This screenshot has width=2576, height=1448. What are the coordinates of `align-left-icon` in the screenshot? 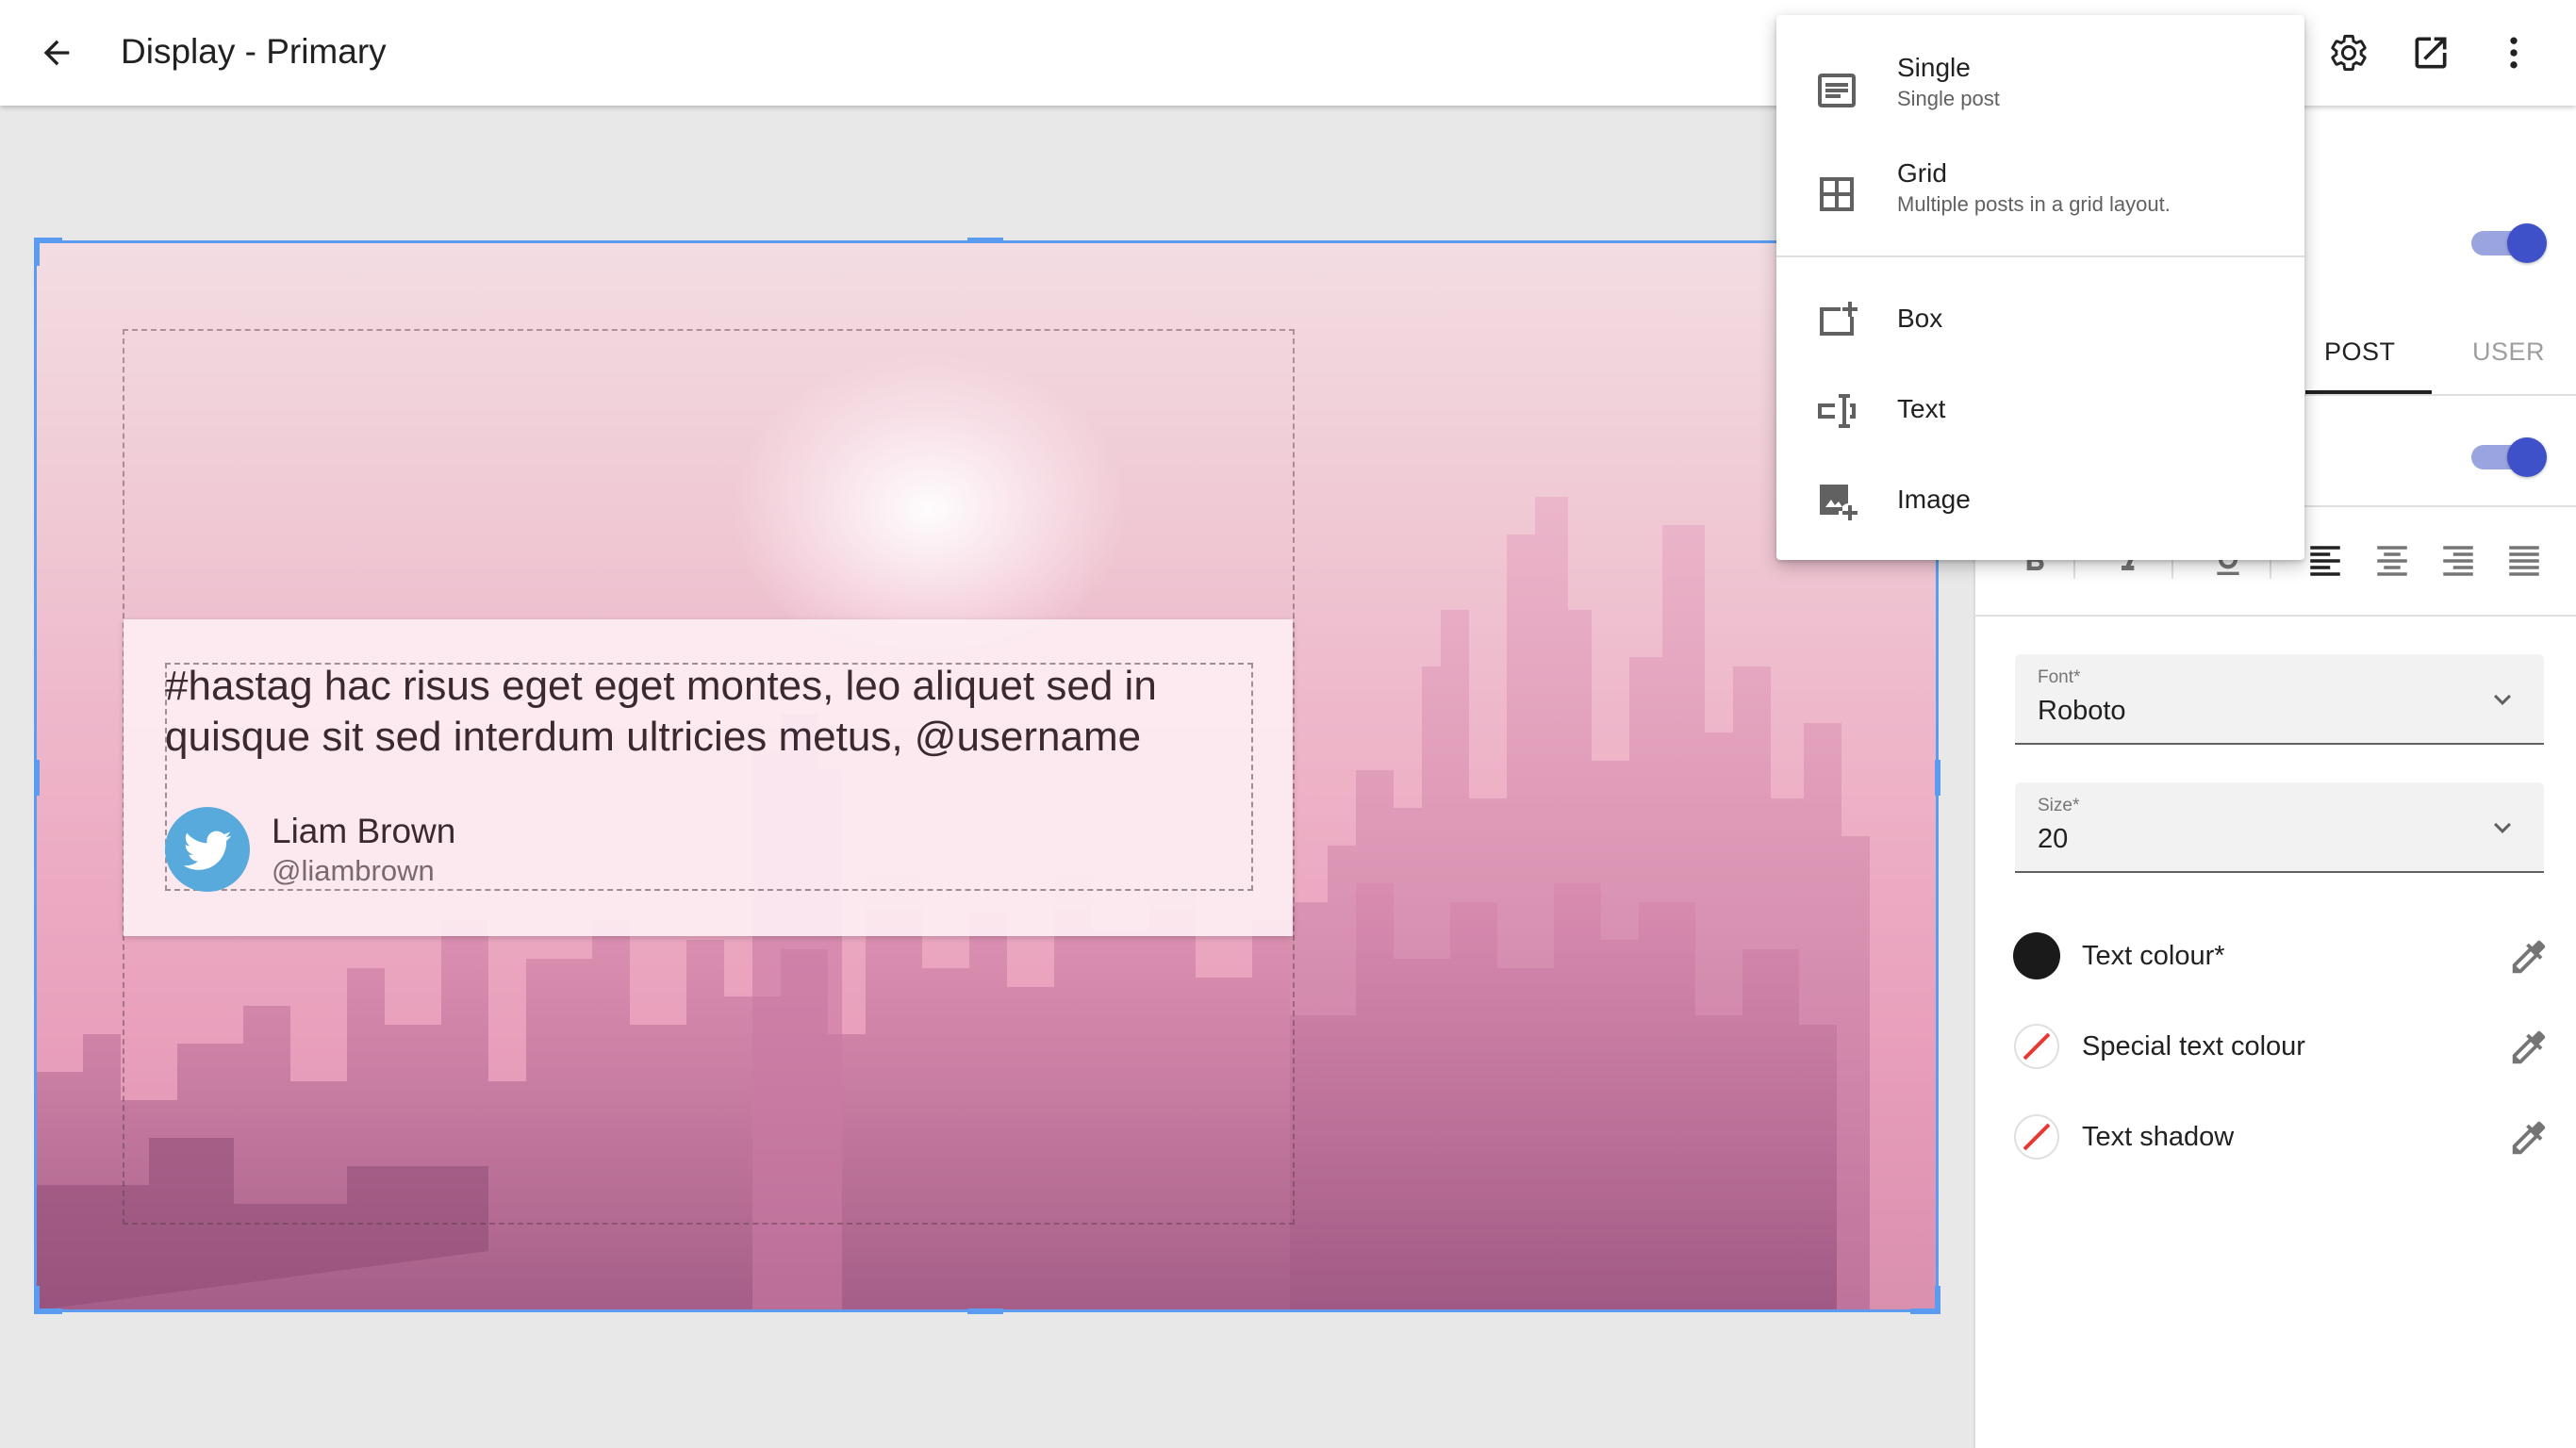 It's located at (2325, 561).